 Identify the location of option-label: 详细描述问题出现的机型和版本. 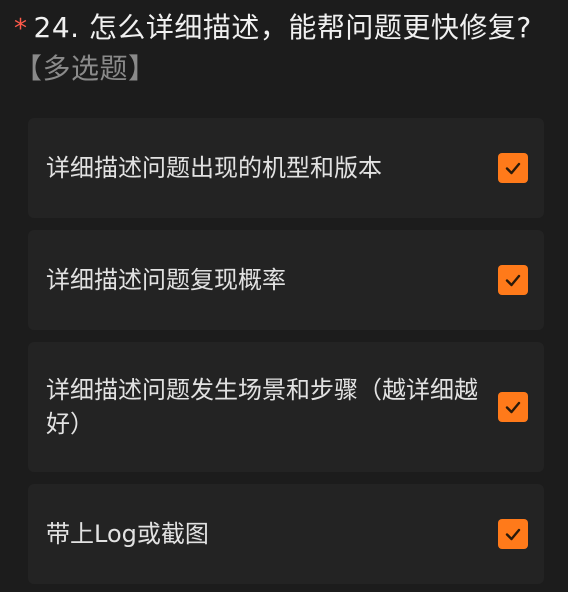
(214, 168).